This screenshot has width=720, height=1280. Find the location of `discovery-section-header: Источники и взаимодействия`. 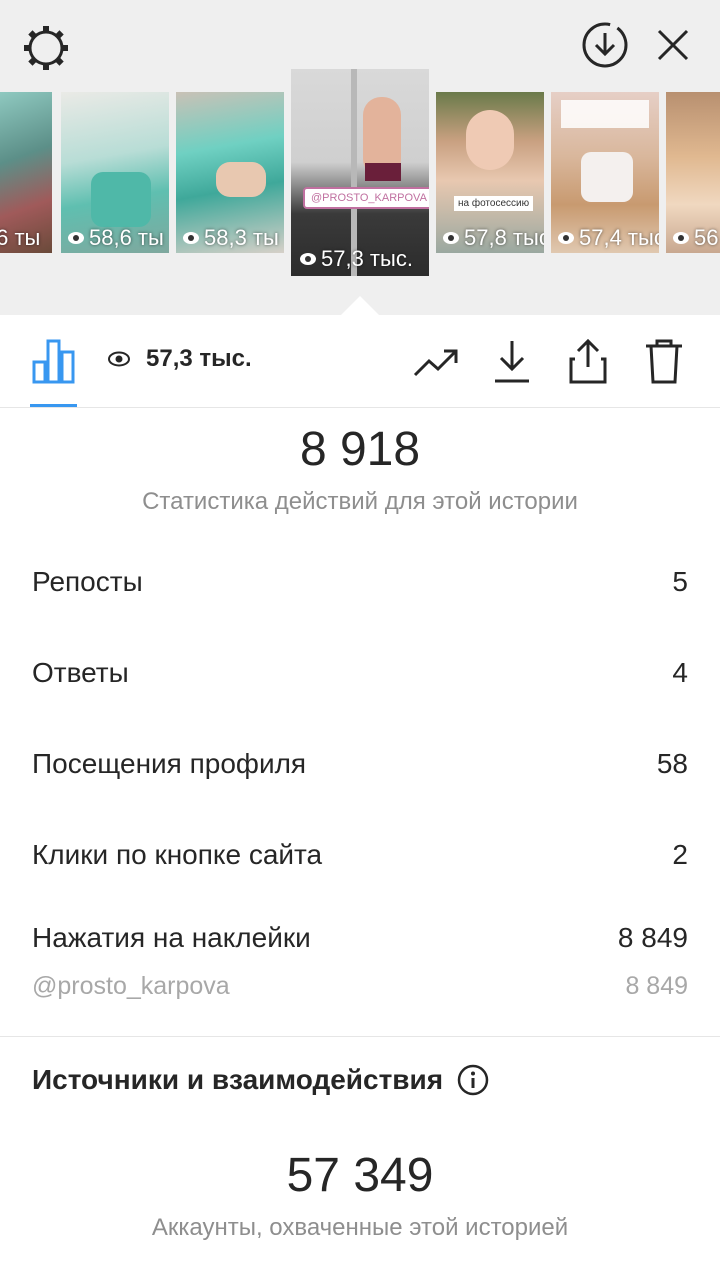

discovery-section-header: Источники и взаимодействия is located at coordinates (260, 1080).